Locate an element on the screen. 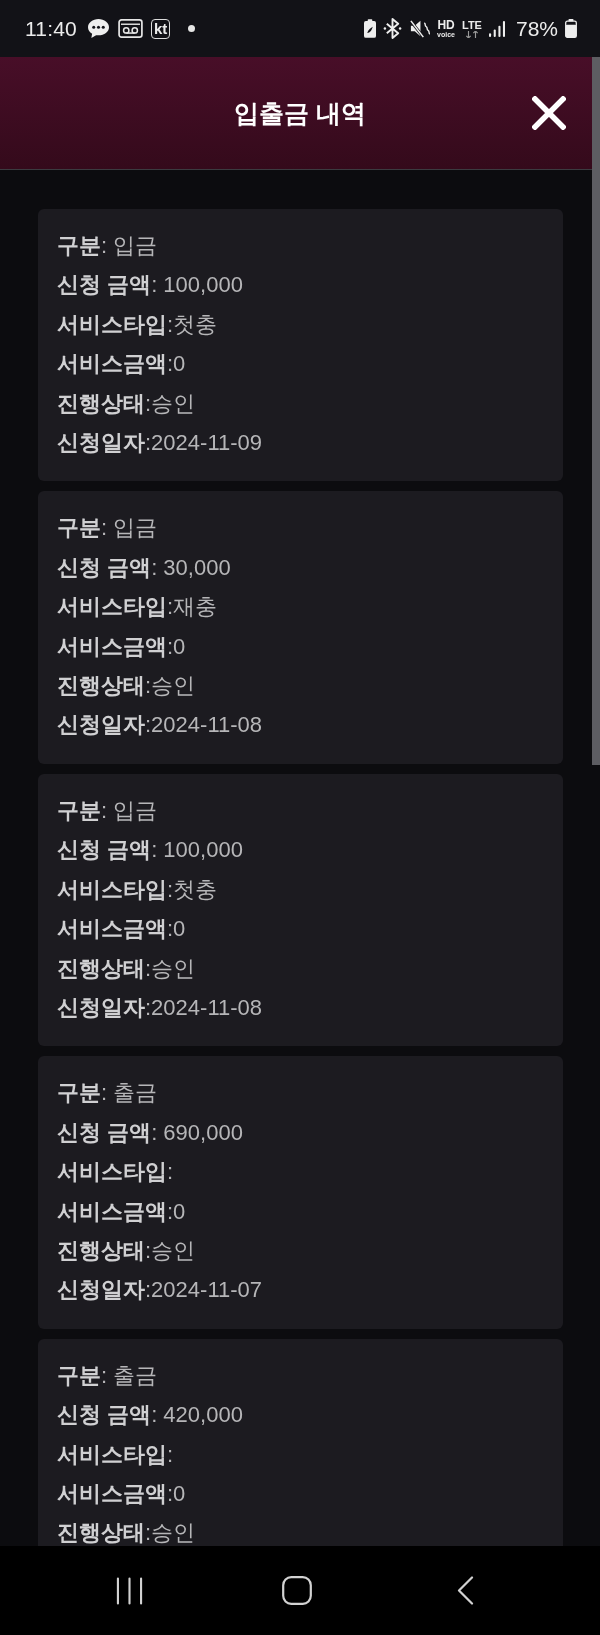 This screenshot has width=600, height=1635. page-title: 입출금 내역 is located at coordinates (300, 113).